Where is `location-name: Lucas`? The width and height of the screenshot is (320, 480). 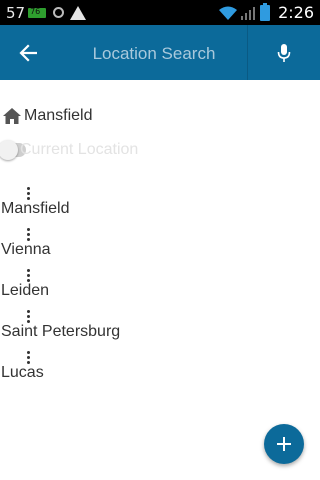 location-name: Lucas is located at coordinates (22, 372).